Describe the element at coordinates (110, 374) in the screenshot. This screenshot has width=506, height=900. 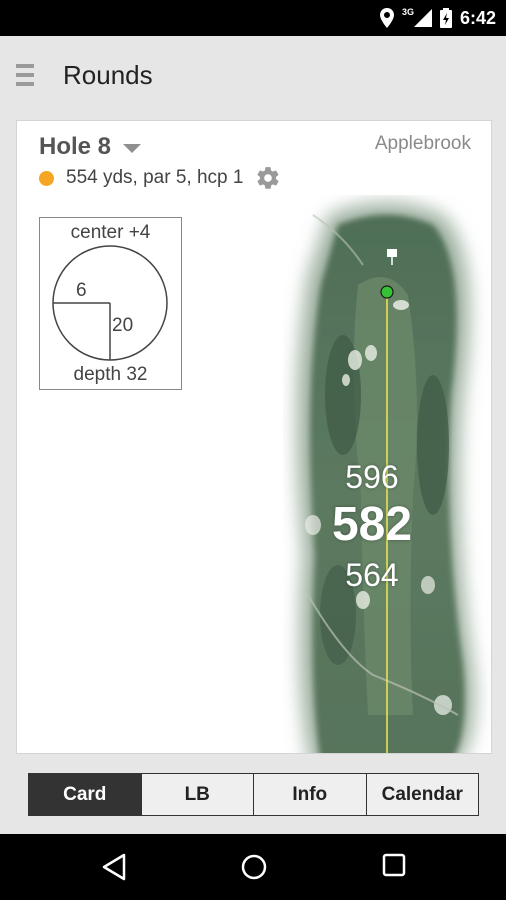
I see `dispersion-depth-label: depth 32` at that location.